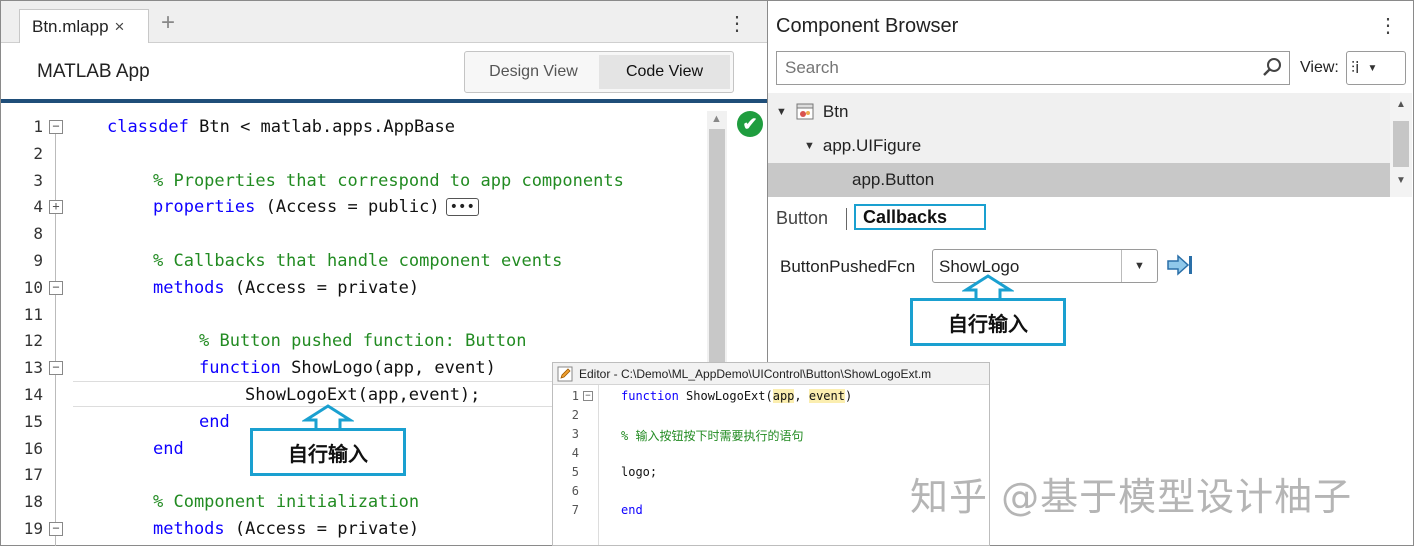  Describe the element at coordinates (1401, 180) in the screenshot. I see `scroll-down-icon: ▼` at that location.